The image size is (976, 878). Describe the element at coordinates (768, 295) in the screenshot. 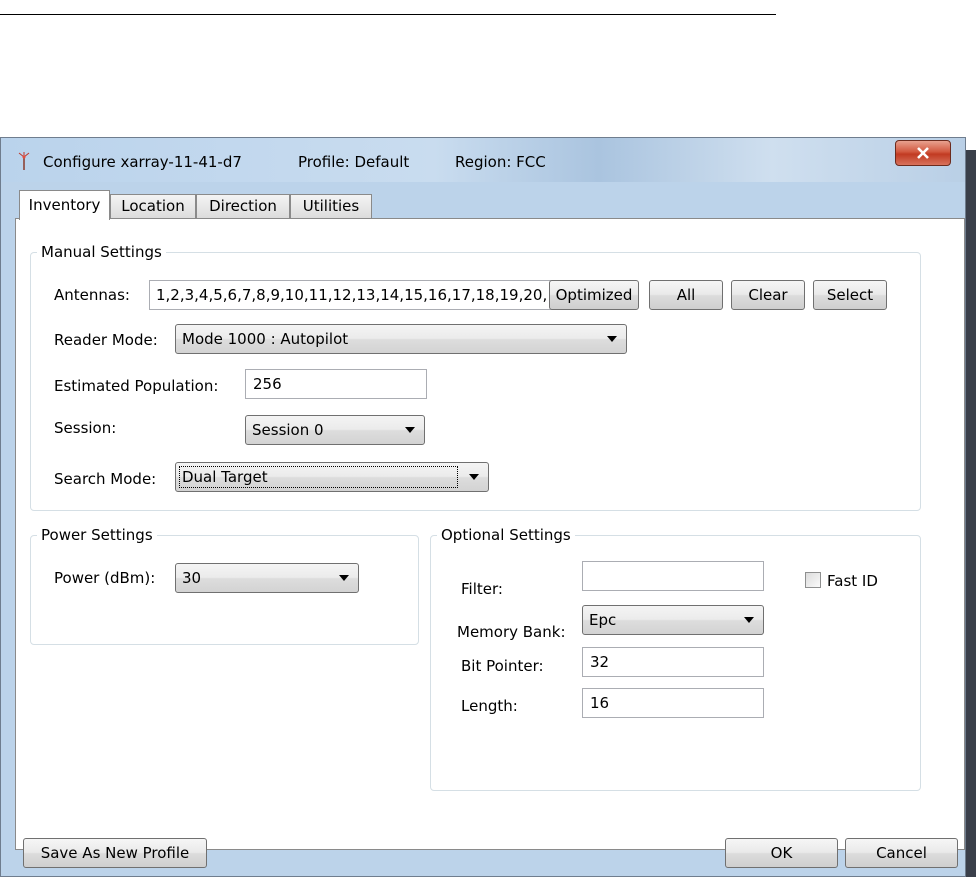

I see `clear-button: Clear` at that location.